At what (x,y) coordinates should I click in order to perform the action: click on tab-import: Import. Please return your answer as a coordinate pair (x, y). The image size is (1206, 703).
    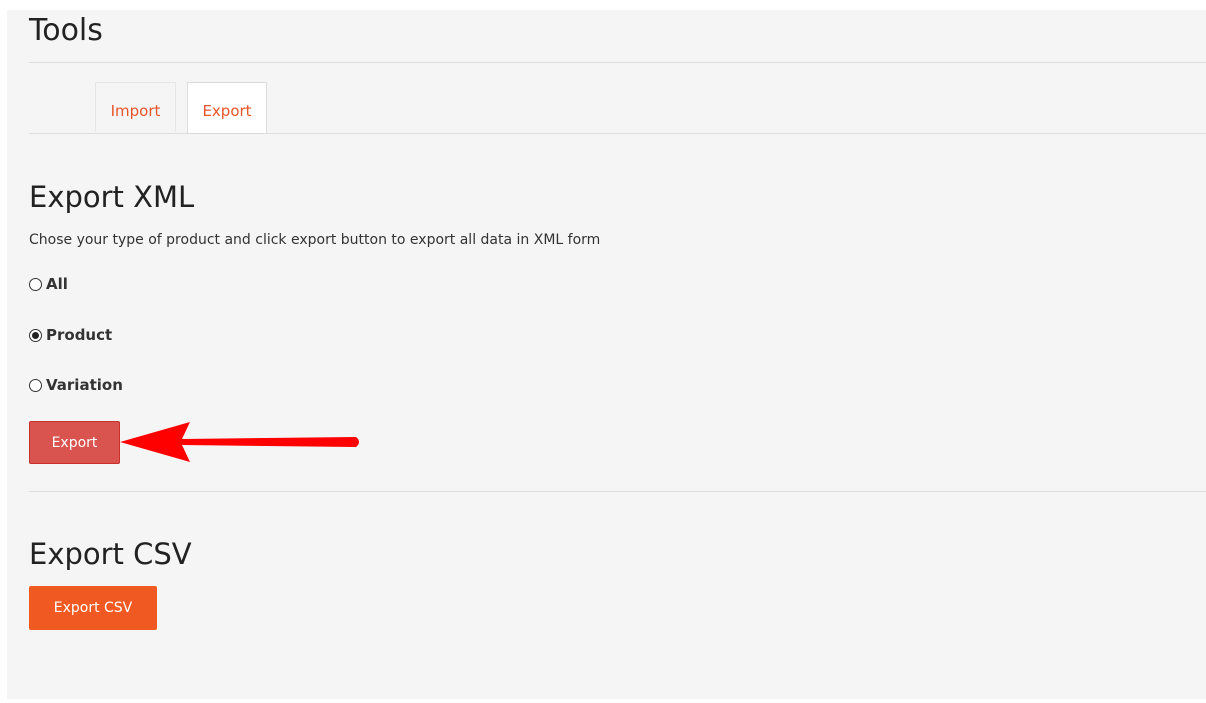
    Looking at the image, I should click on (135, 107).